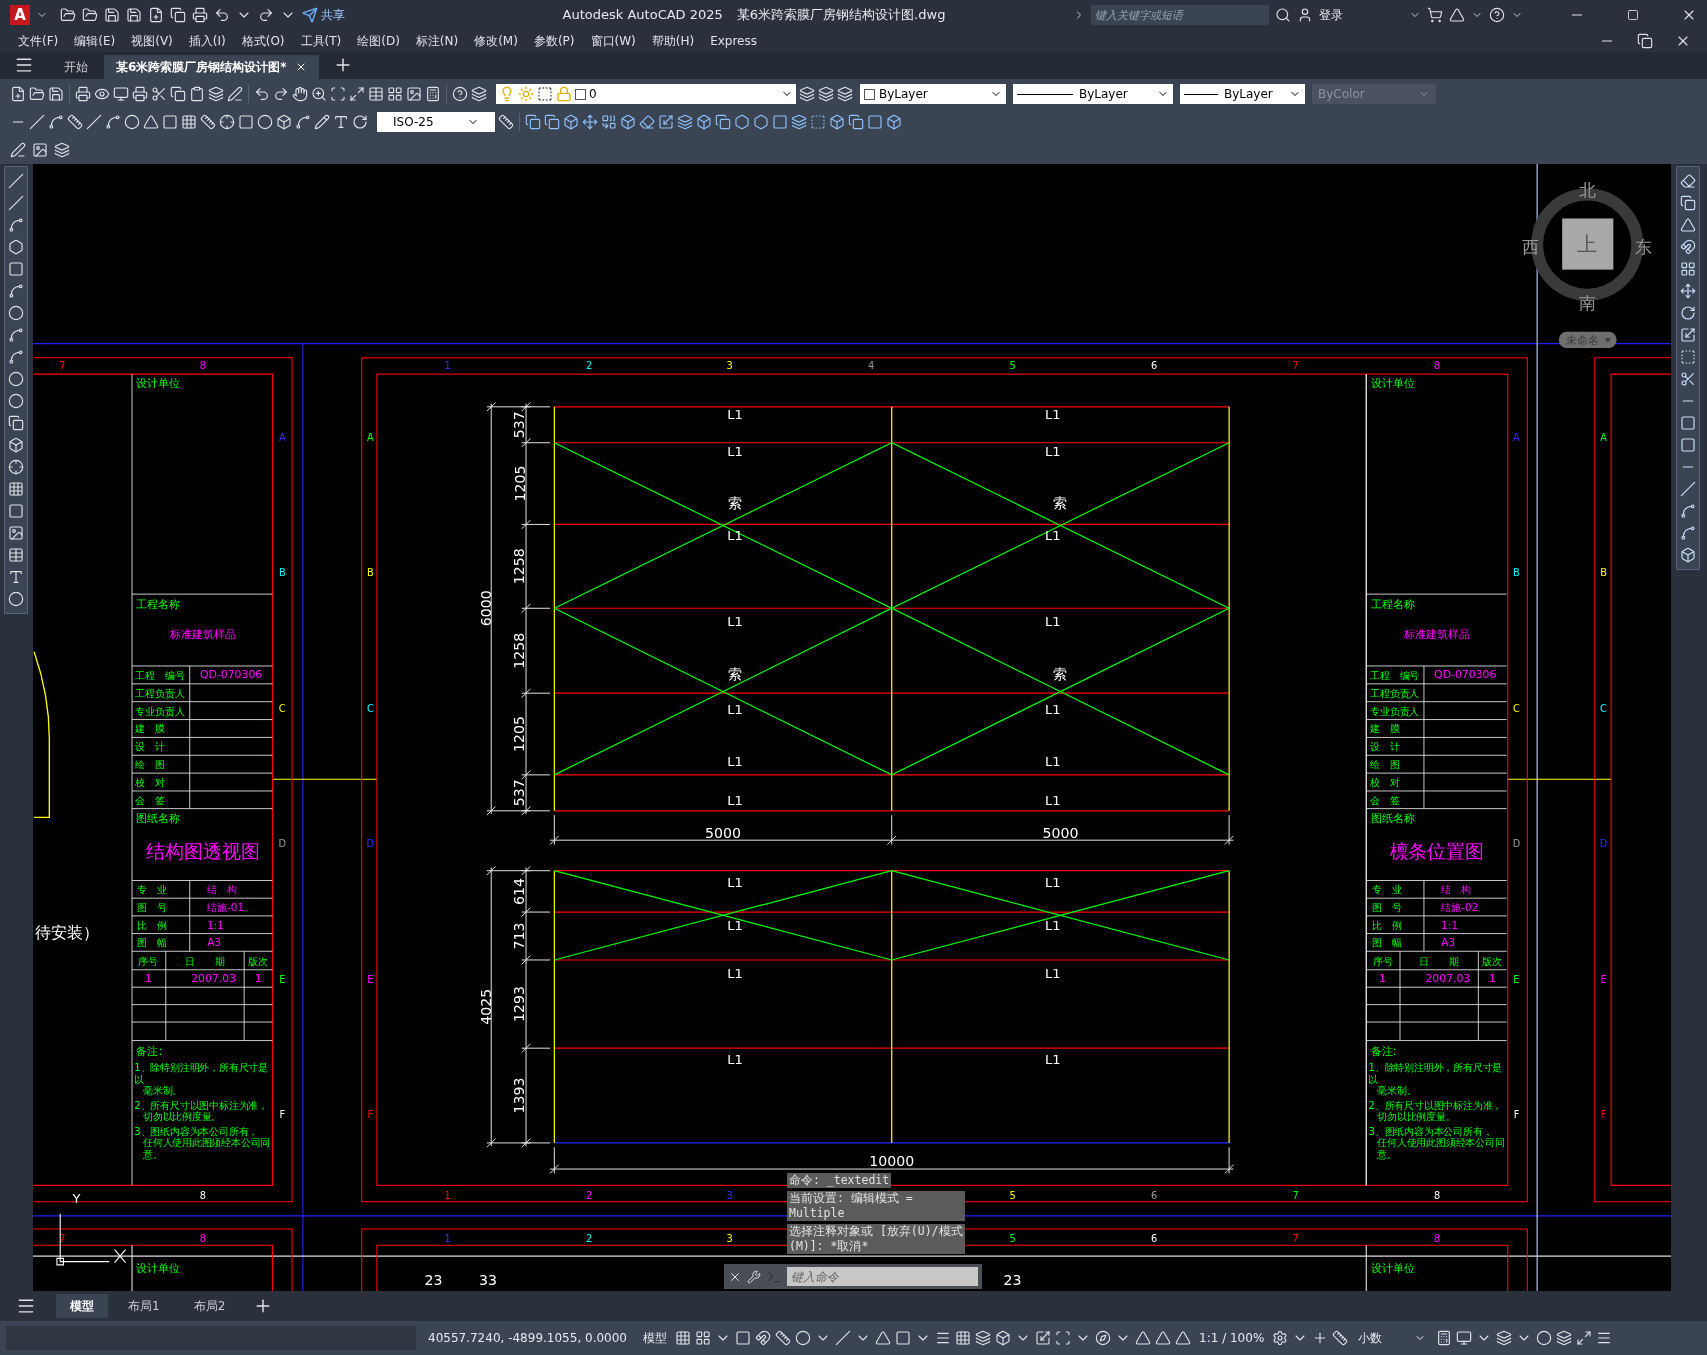 This screenshot has width=1707, height=1355. What do you see at coordinates (1645, 41) in the screenshot?
I see `restore-icon` at bounding box center [1645, 41].